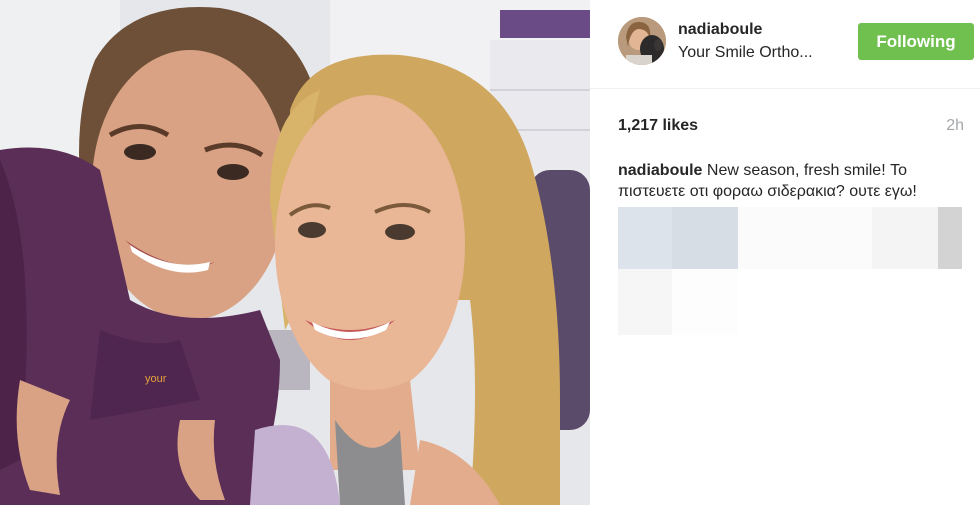  What do you see at coordinates (955, 126) in the screenshot?
I see `post-time: 2h` at bounding box center [955, 126].